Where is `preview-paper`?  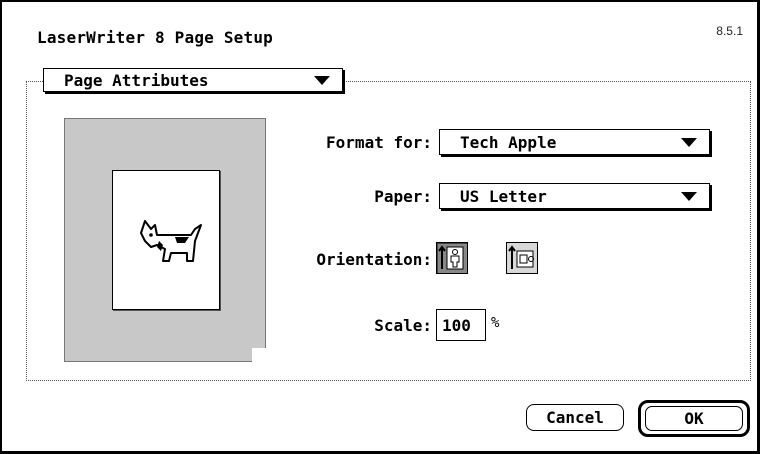 preview-paper is located at coordinates (166, 240).